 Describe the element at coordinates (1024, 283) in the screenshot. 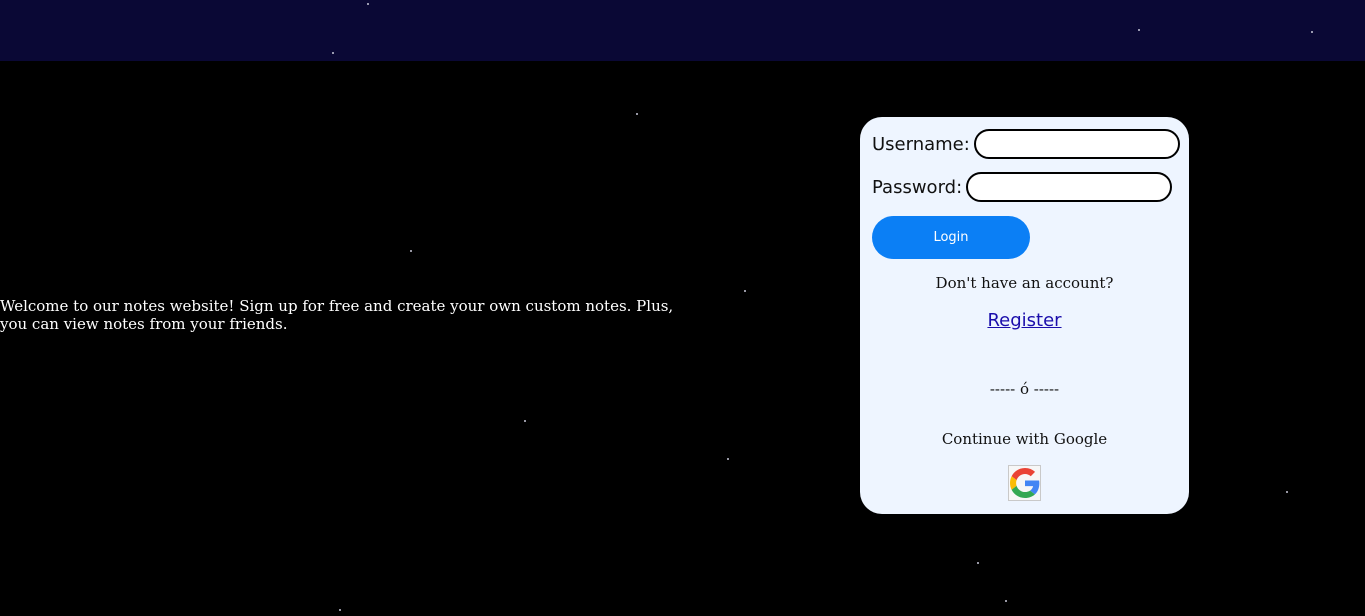

I see `no-account-text: Don't have an account?` at that location.